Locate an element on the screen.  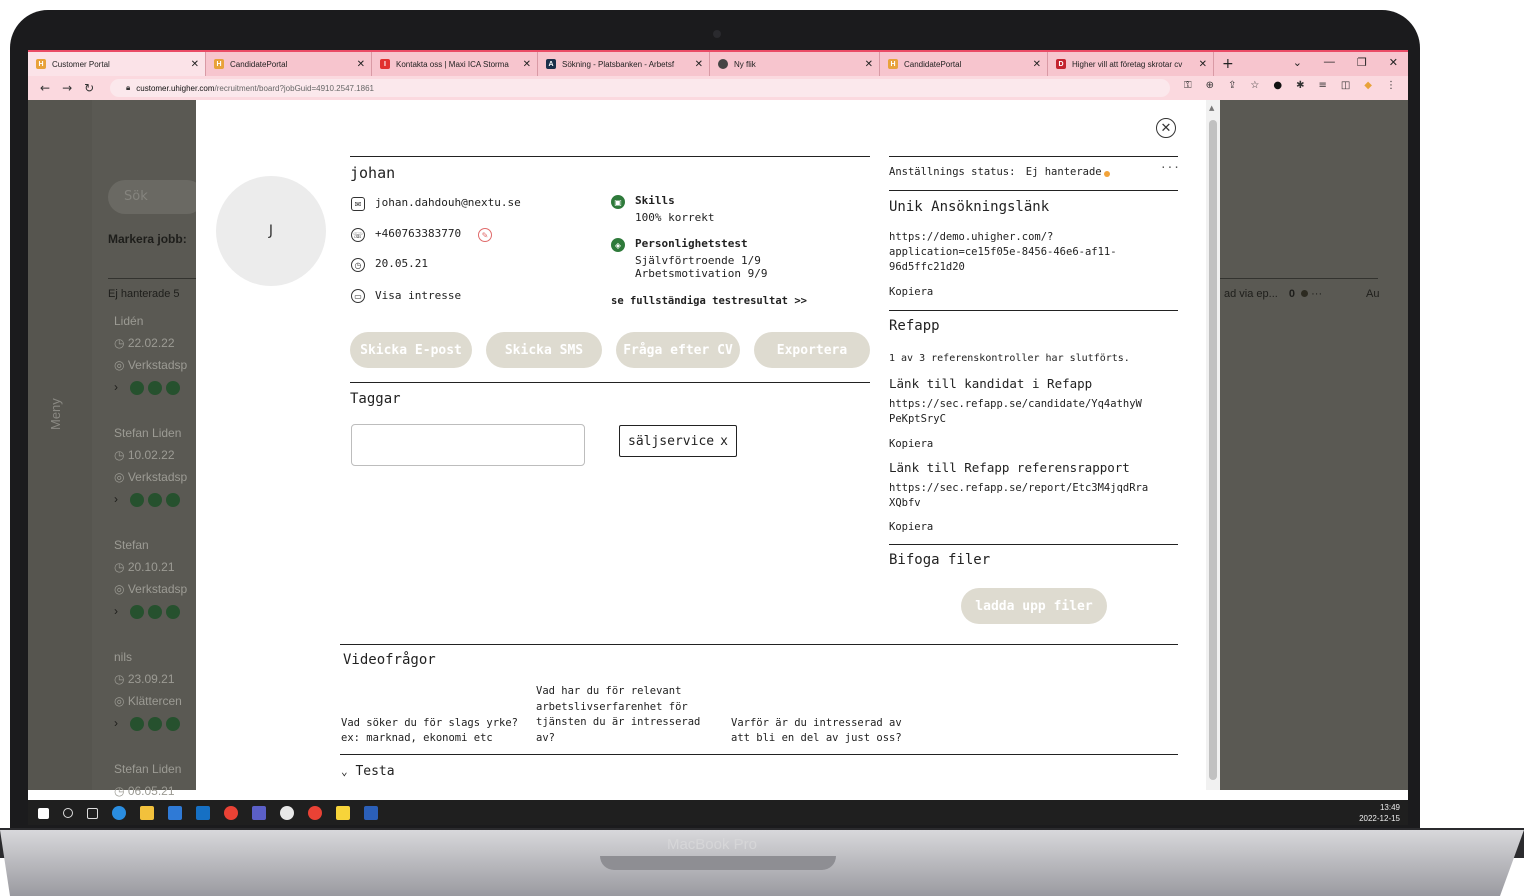
new-tab-icon: + is located at coordinates (1228, 64).